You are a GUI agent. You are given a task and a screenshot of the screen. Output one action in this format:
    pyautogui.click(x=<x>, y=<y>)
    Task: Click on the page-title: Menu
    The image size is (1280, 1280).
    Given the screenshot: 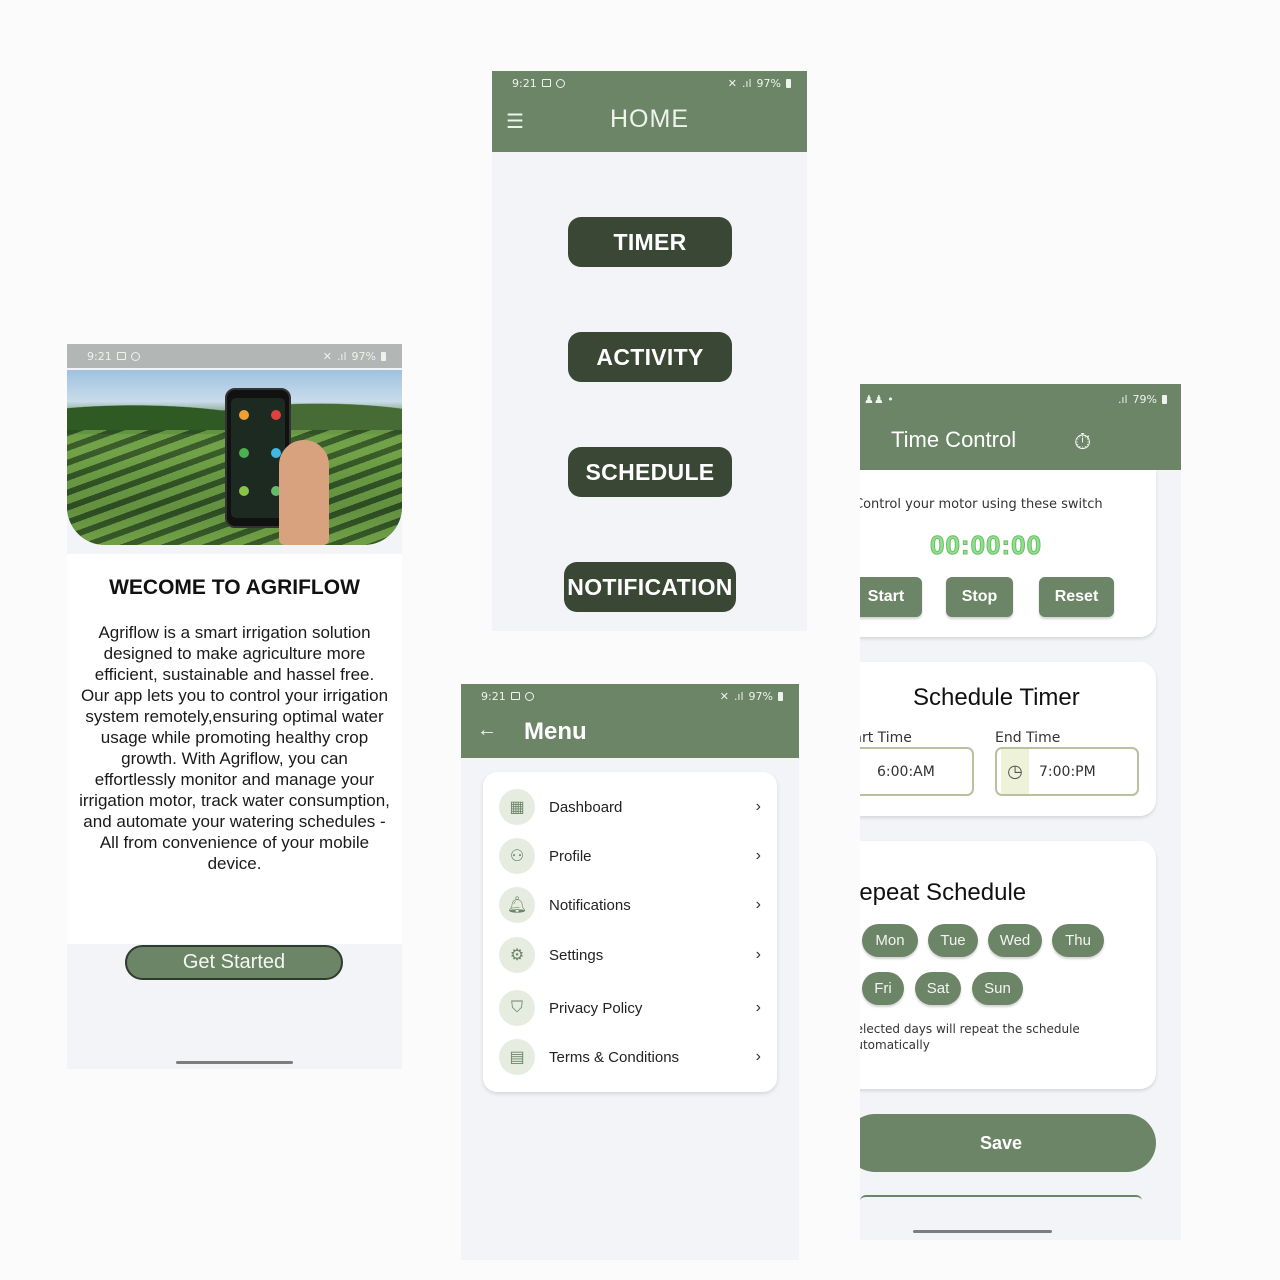 What is the action you would take?
    pyautogui.click(x=555, y=731)
    